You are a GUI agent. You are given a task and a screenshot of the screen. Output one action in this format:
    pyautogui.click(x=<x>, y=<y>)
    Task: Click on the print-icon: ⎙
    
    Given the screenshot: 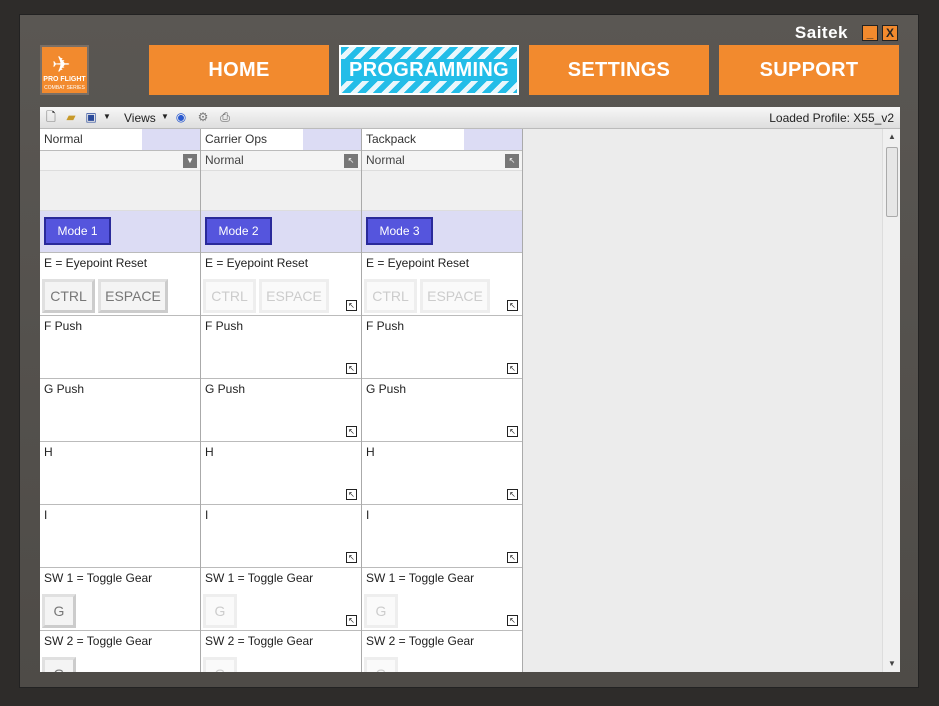 What is the action you would take?
    pyautogui.click(x=225, y=117)
    